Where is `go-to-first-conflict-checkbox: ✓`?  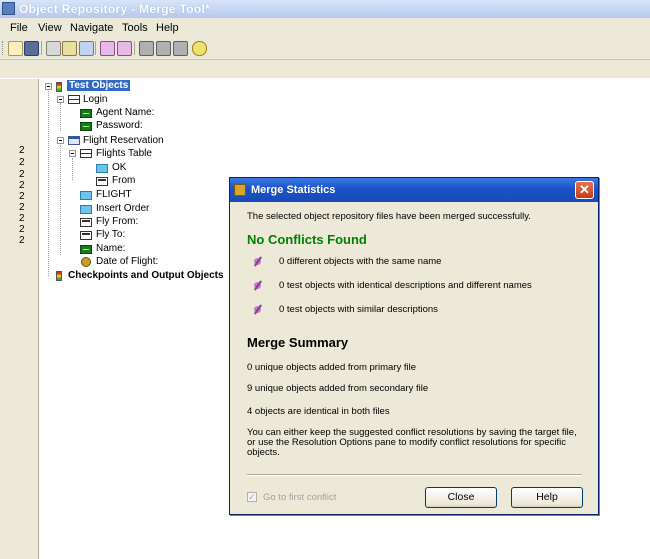
go-to-first-conflict-checkbox: ✓ is located at coordinates (252, 497).